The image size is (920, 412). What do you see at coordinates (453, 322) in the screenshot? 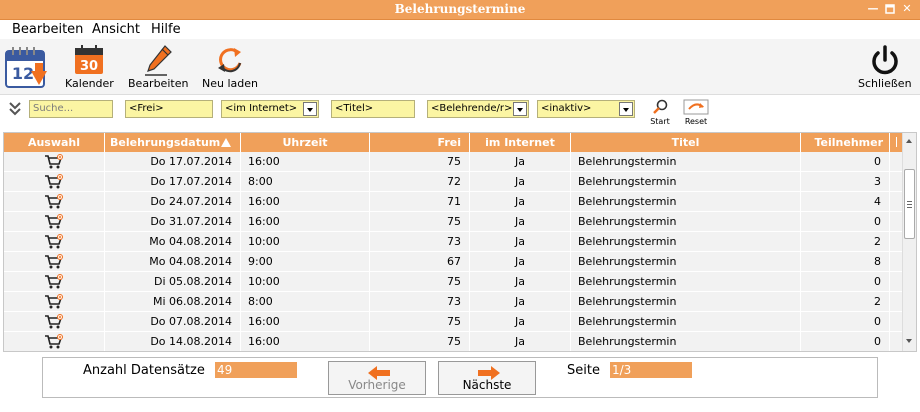
I see `table-row: Do 07.08.2014 16:00 75 Ja Belehrungstermin 0` at bounding box center [453, 322].